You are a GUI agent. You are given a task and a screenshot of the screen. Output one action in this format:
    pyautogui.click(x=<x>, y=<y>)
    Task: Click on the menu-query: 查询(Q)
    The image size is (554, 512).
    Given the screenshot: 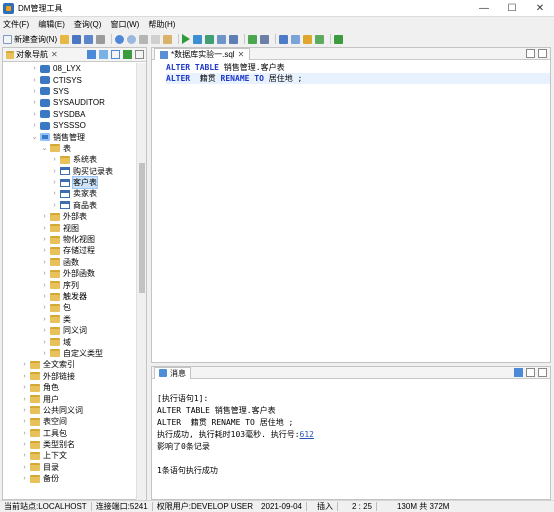 What is the action you would take?
    pyautogui.click(x=88, y=24)
    